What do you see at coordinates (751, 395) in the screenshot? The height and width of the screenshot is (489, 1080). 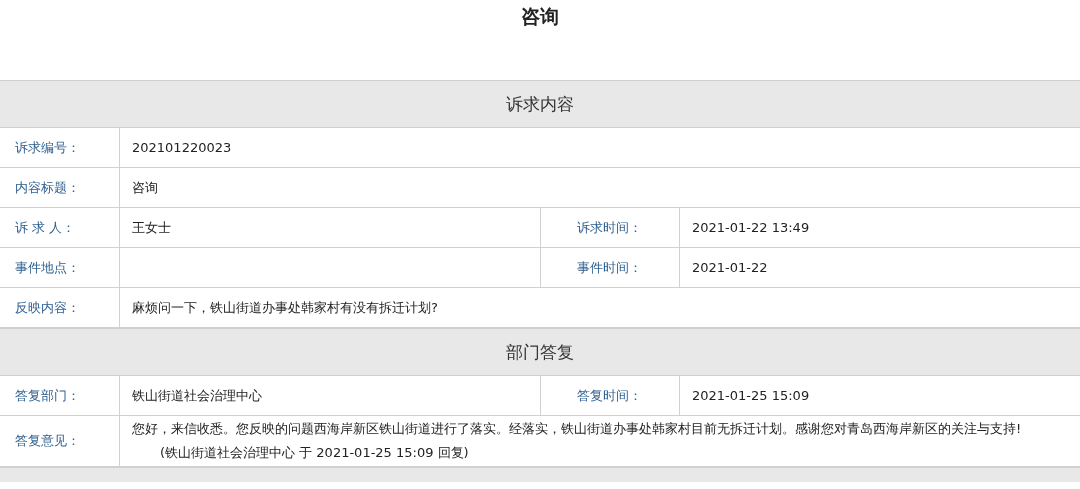 I see `field-value: 2021-01-25 15:09` at bounding box center [751, 395].